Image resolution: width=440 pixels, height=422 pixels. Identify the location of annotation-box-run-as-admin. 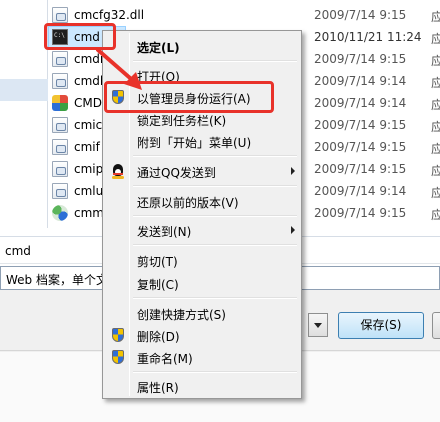
(189, 97).